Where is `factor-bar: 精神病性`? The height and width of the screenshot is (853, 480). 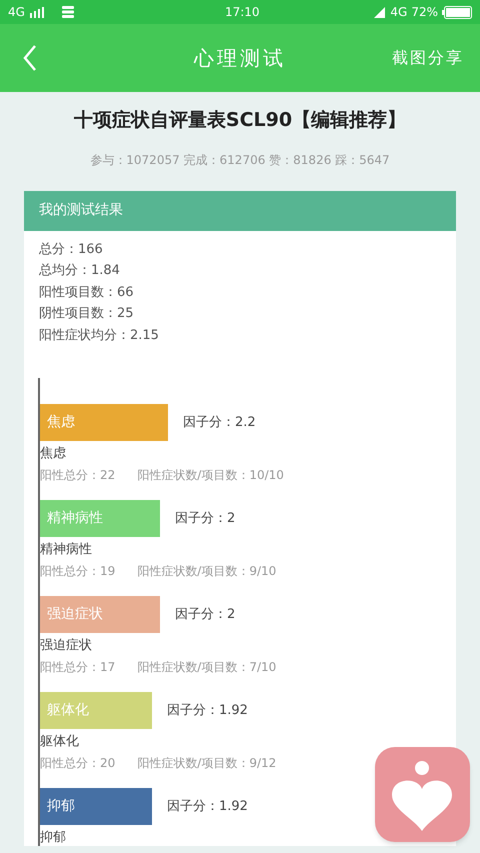
factor-bar: 精神病性 is located at coordinates (100, 518).